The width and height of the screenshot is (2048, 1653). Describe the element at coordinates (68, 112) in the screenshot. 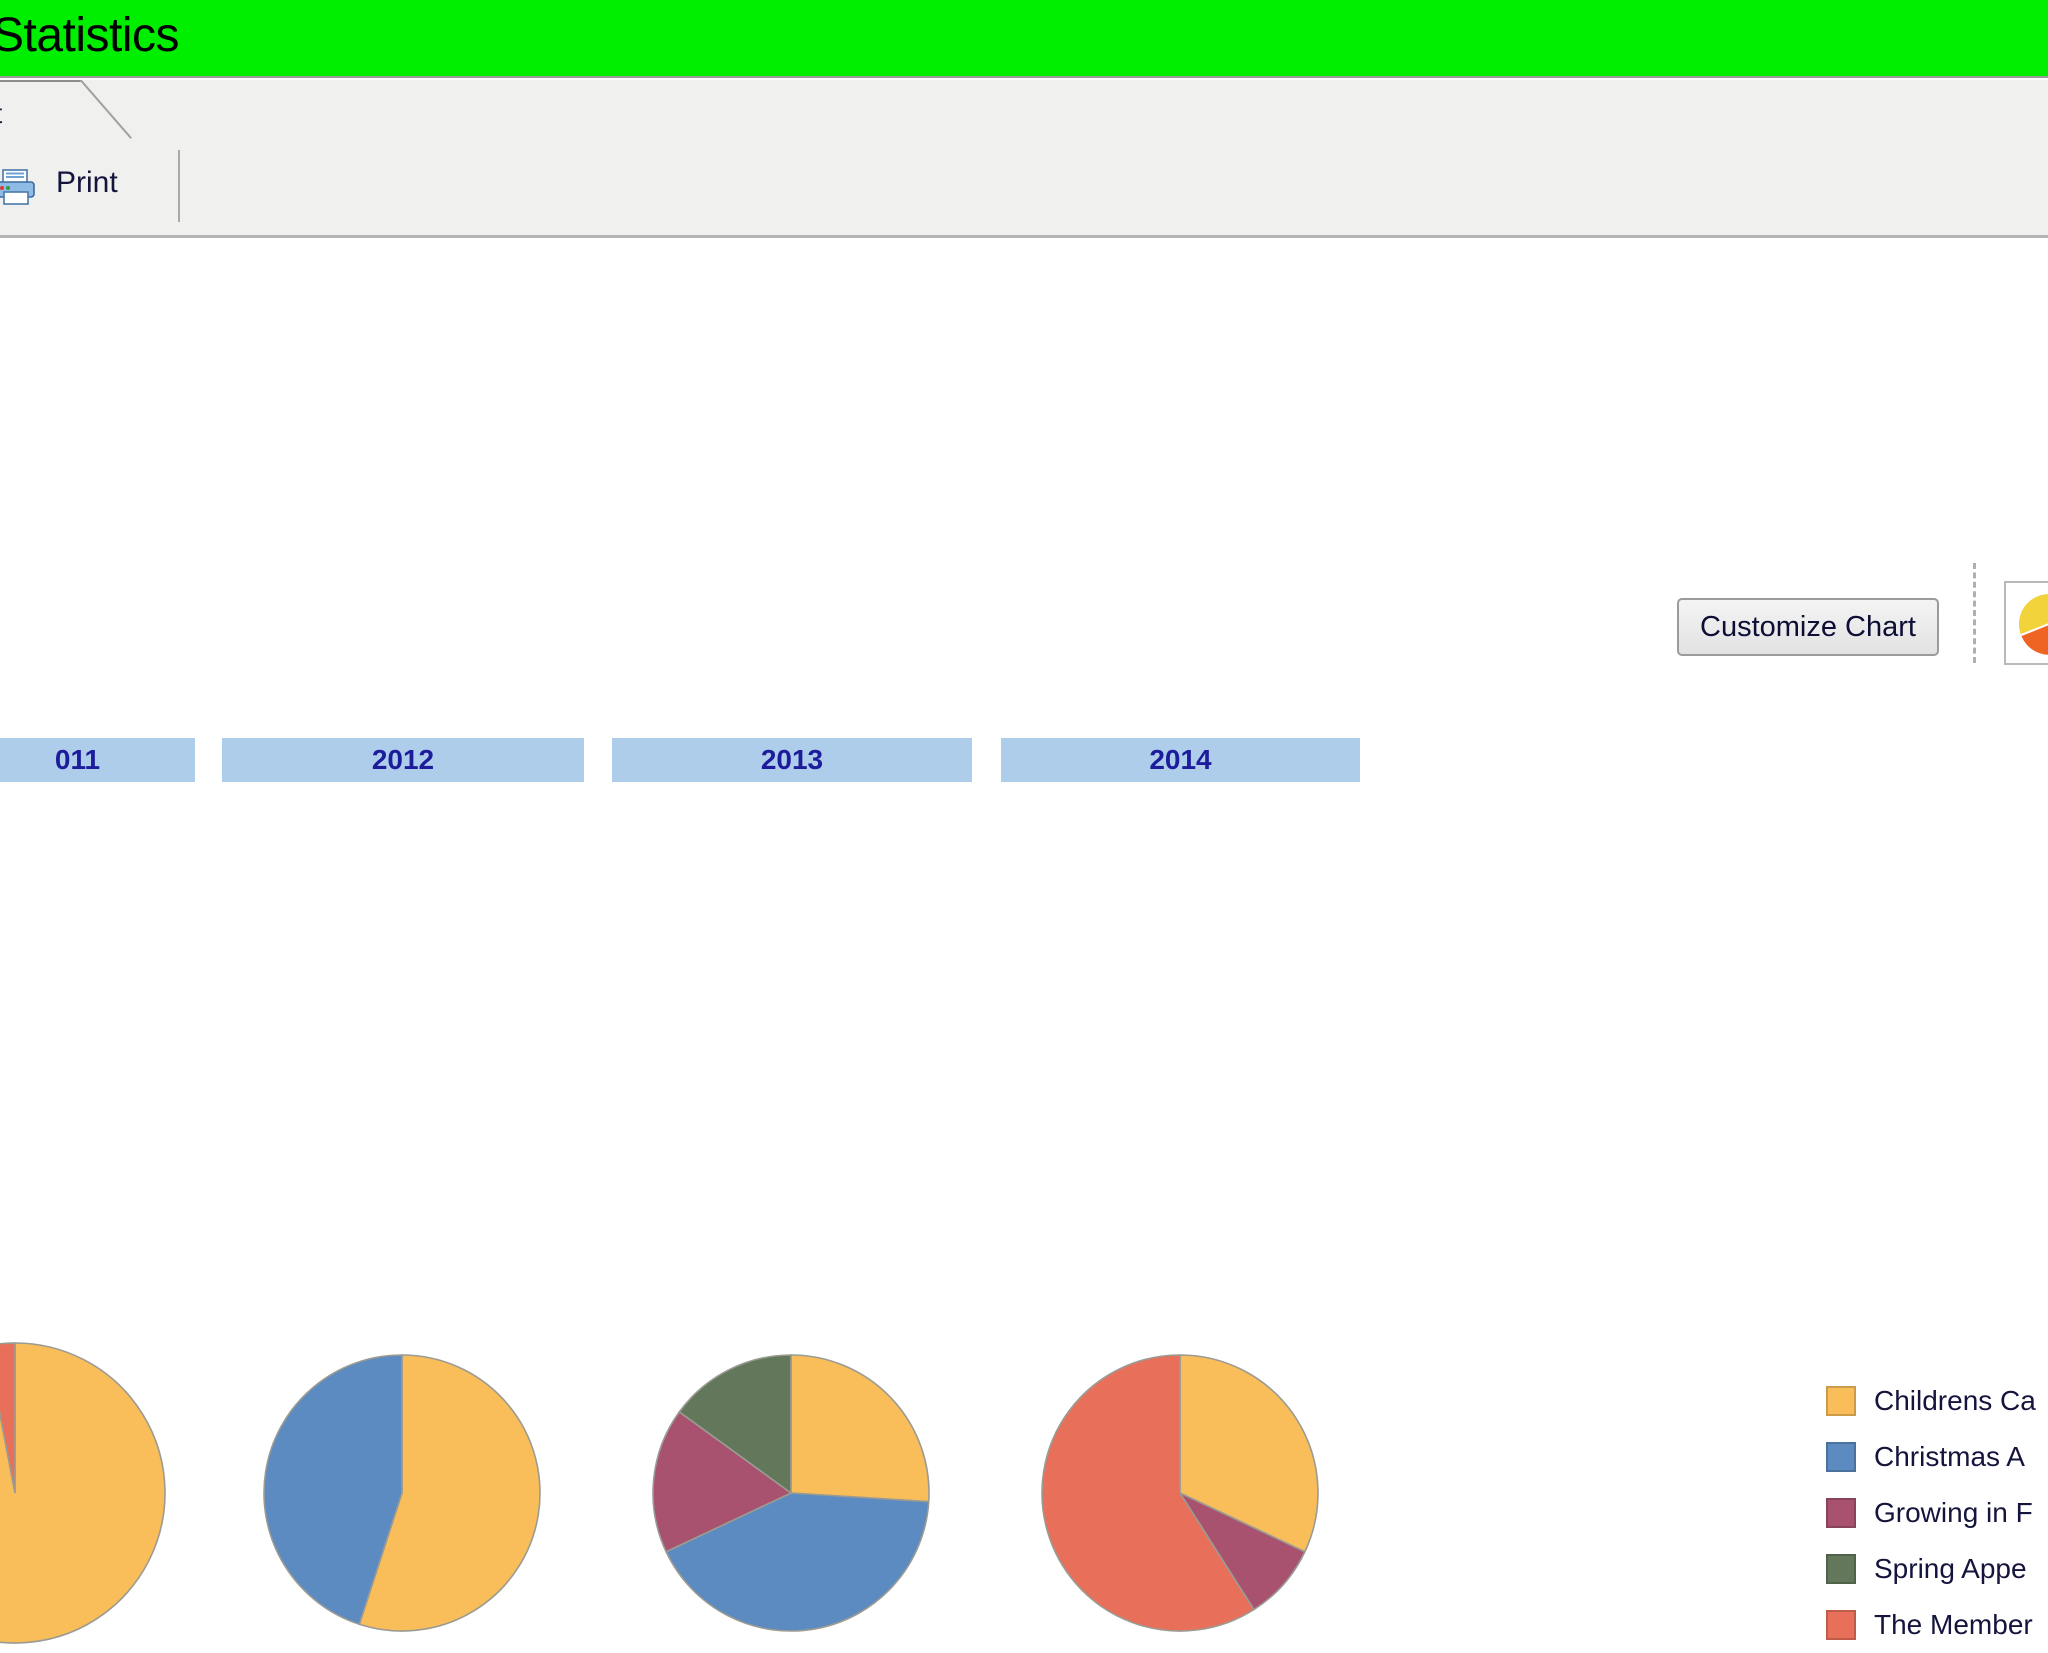

I see `tab-chart: hart` at that location.